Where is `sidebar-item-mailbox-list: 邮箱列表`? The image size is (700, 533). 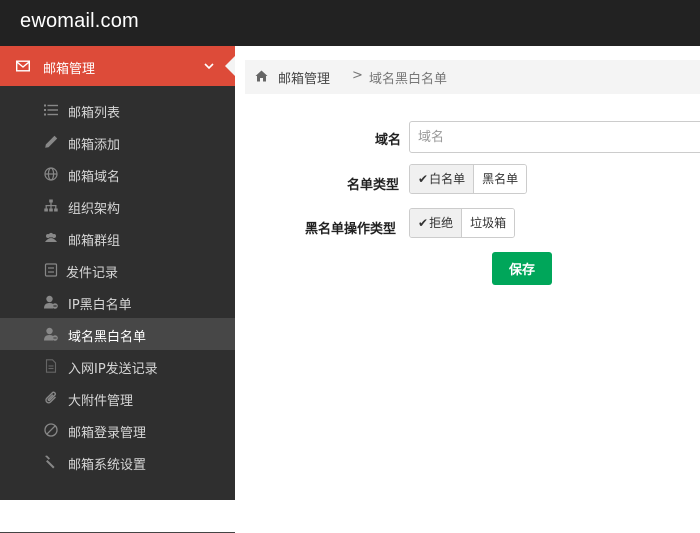
sidebar-item-mailbox-list: 邮箱列表 is located at coordinates (117, 110).